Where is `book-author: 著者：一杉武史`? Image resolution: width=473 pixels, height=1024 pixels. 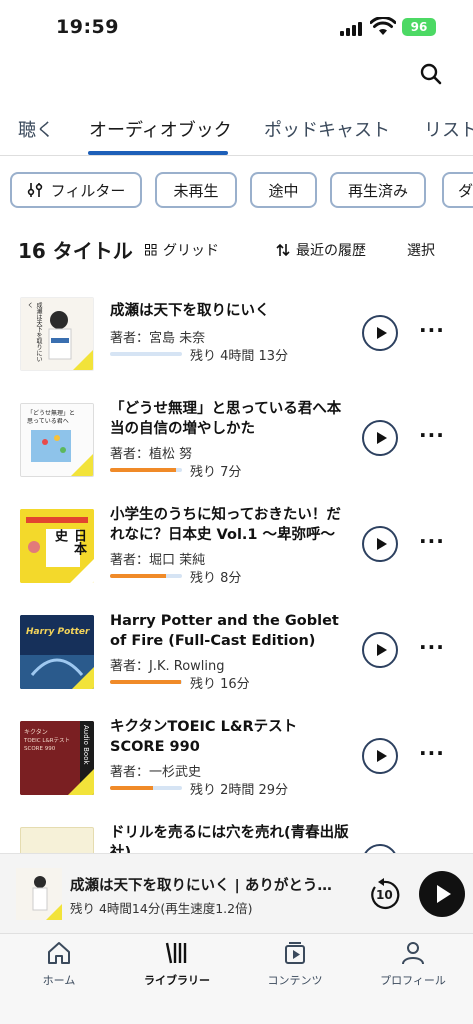 book-author: 著者：一杉武史 is located at coordinates (156, 772).